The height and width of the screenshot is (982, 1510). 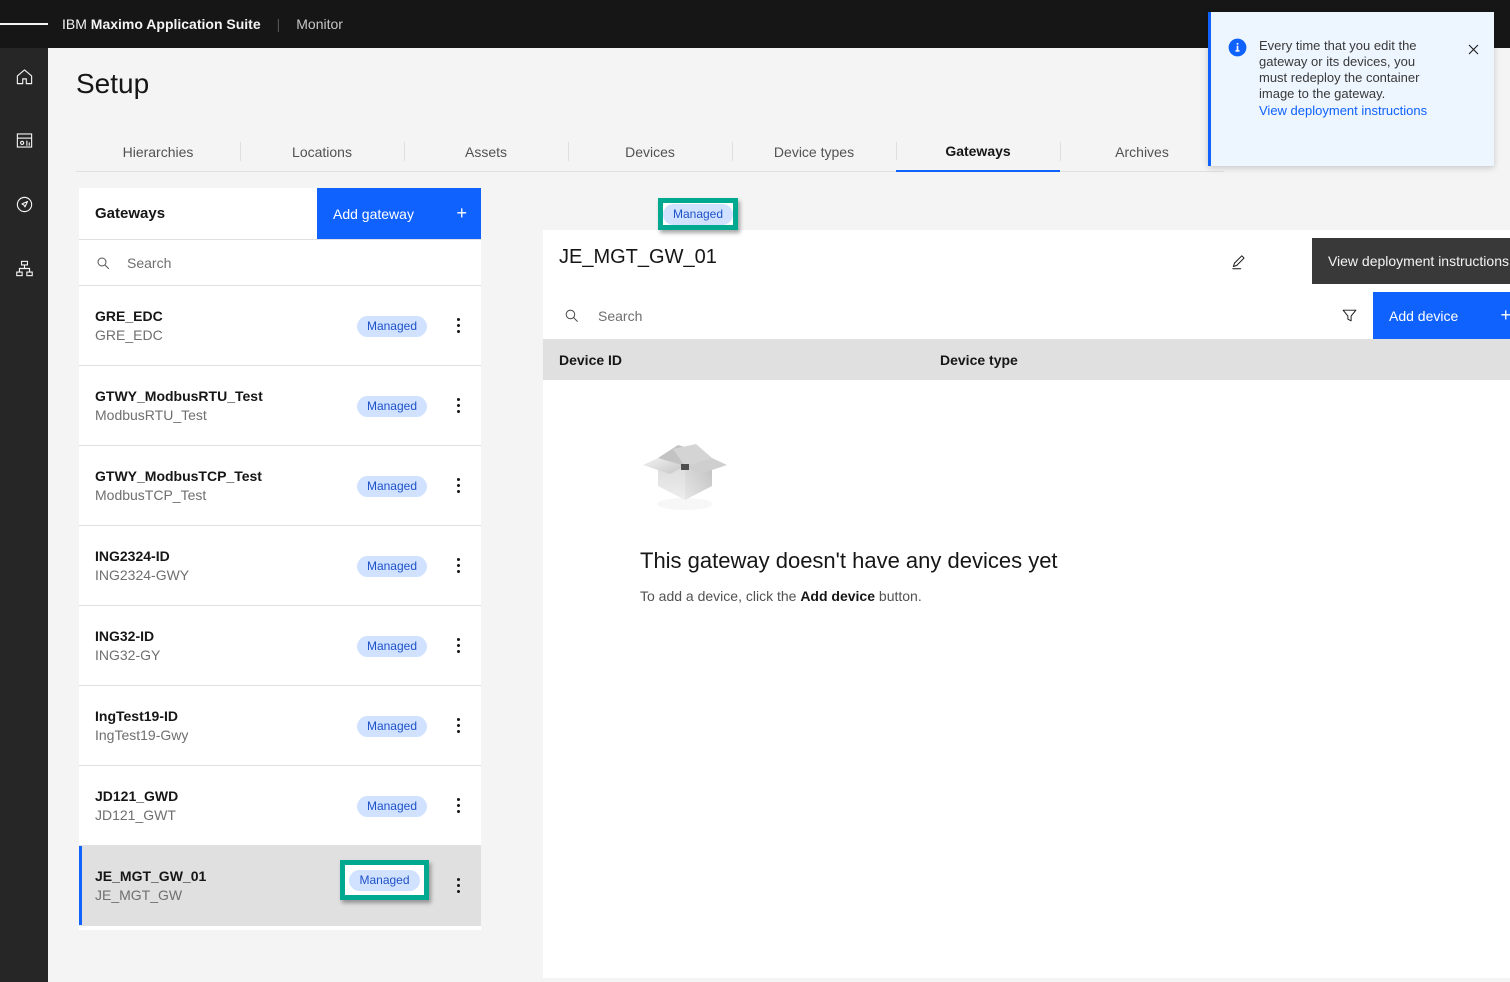 What do you see at coordinates (24, 24) in the screenshot?
I see `hamburger-menu-icon` at bounding box center [24, 24].